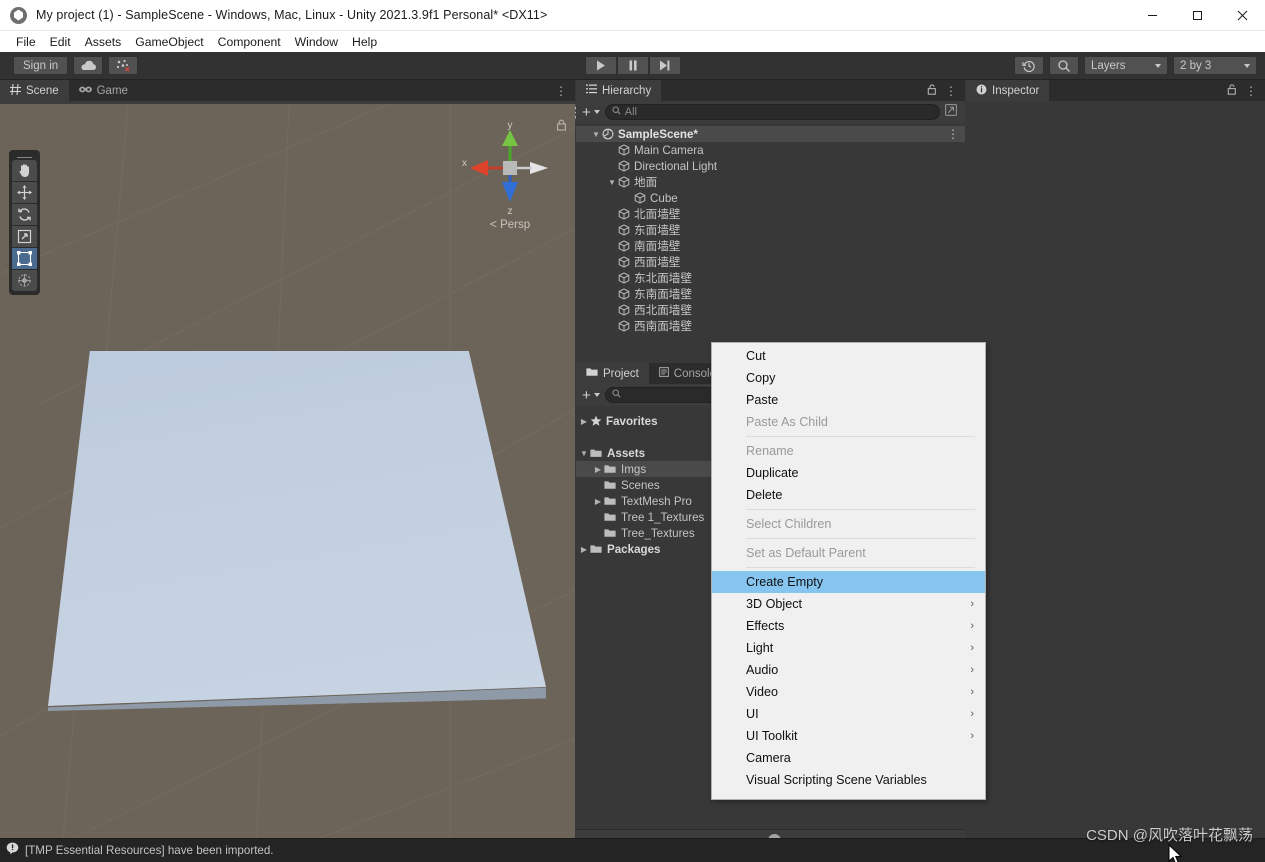 This screenshot has width=1265, height=862. I want to click on menu-assets: Assets, so click(103, 42).